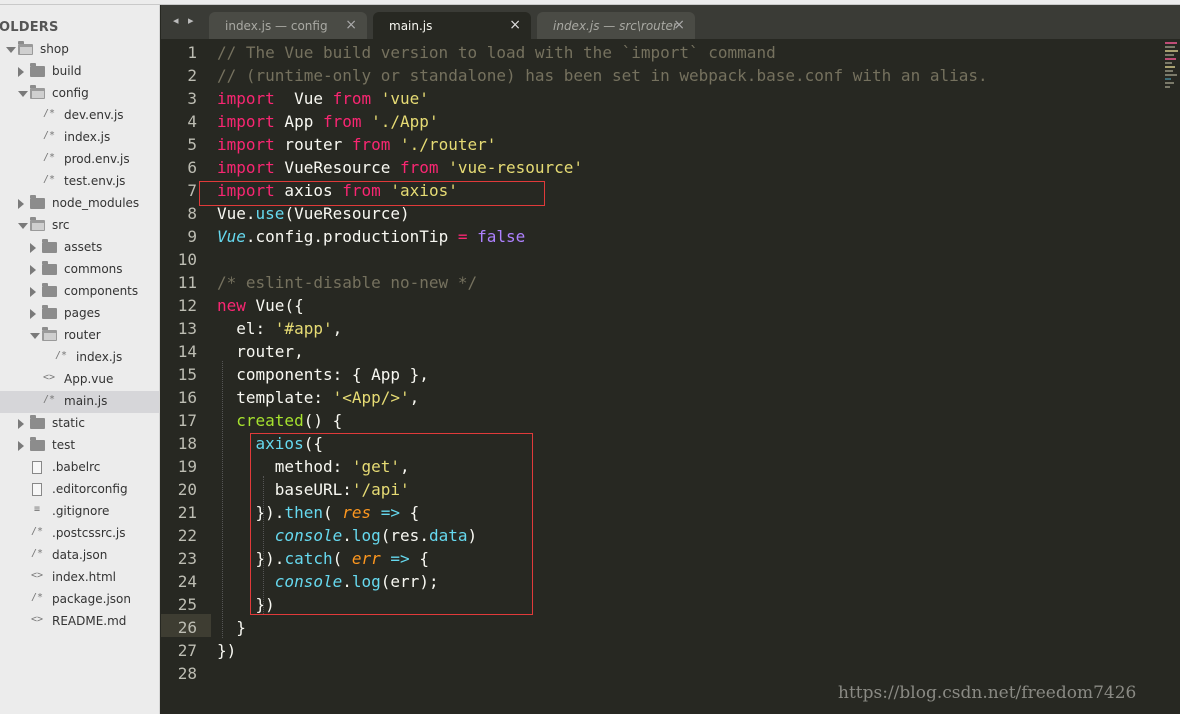  Describe the element at coordinates (288, 25) in the screenshot. I see `tab-index-js-config: index.js — config ×` at that location.